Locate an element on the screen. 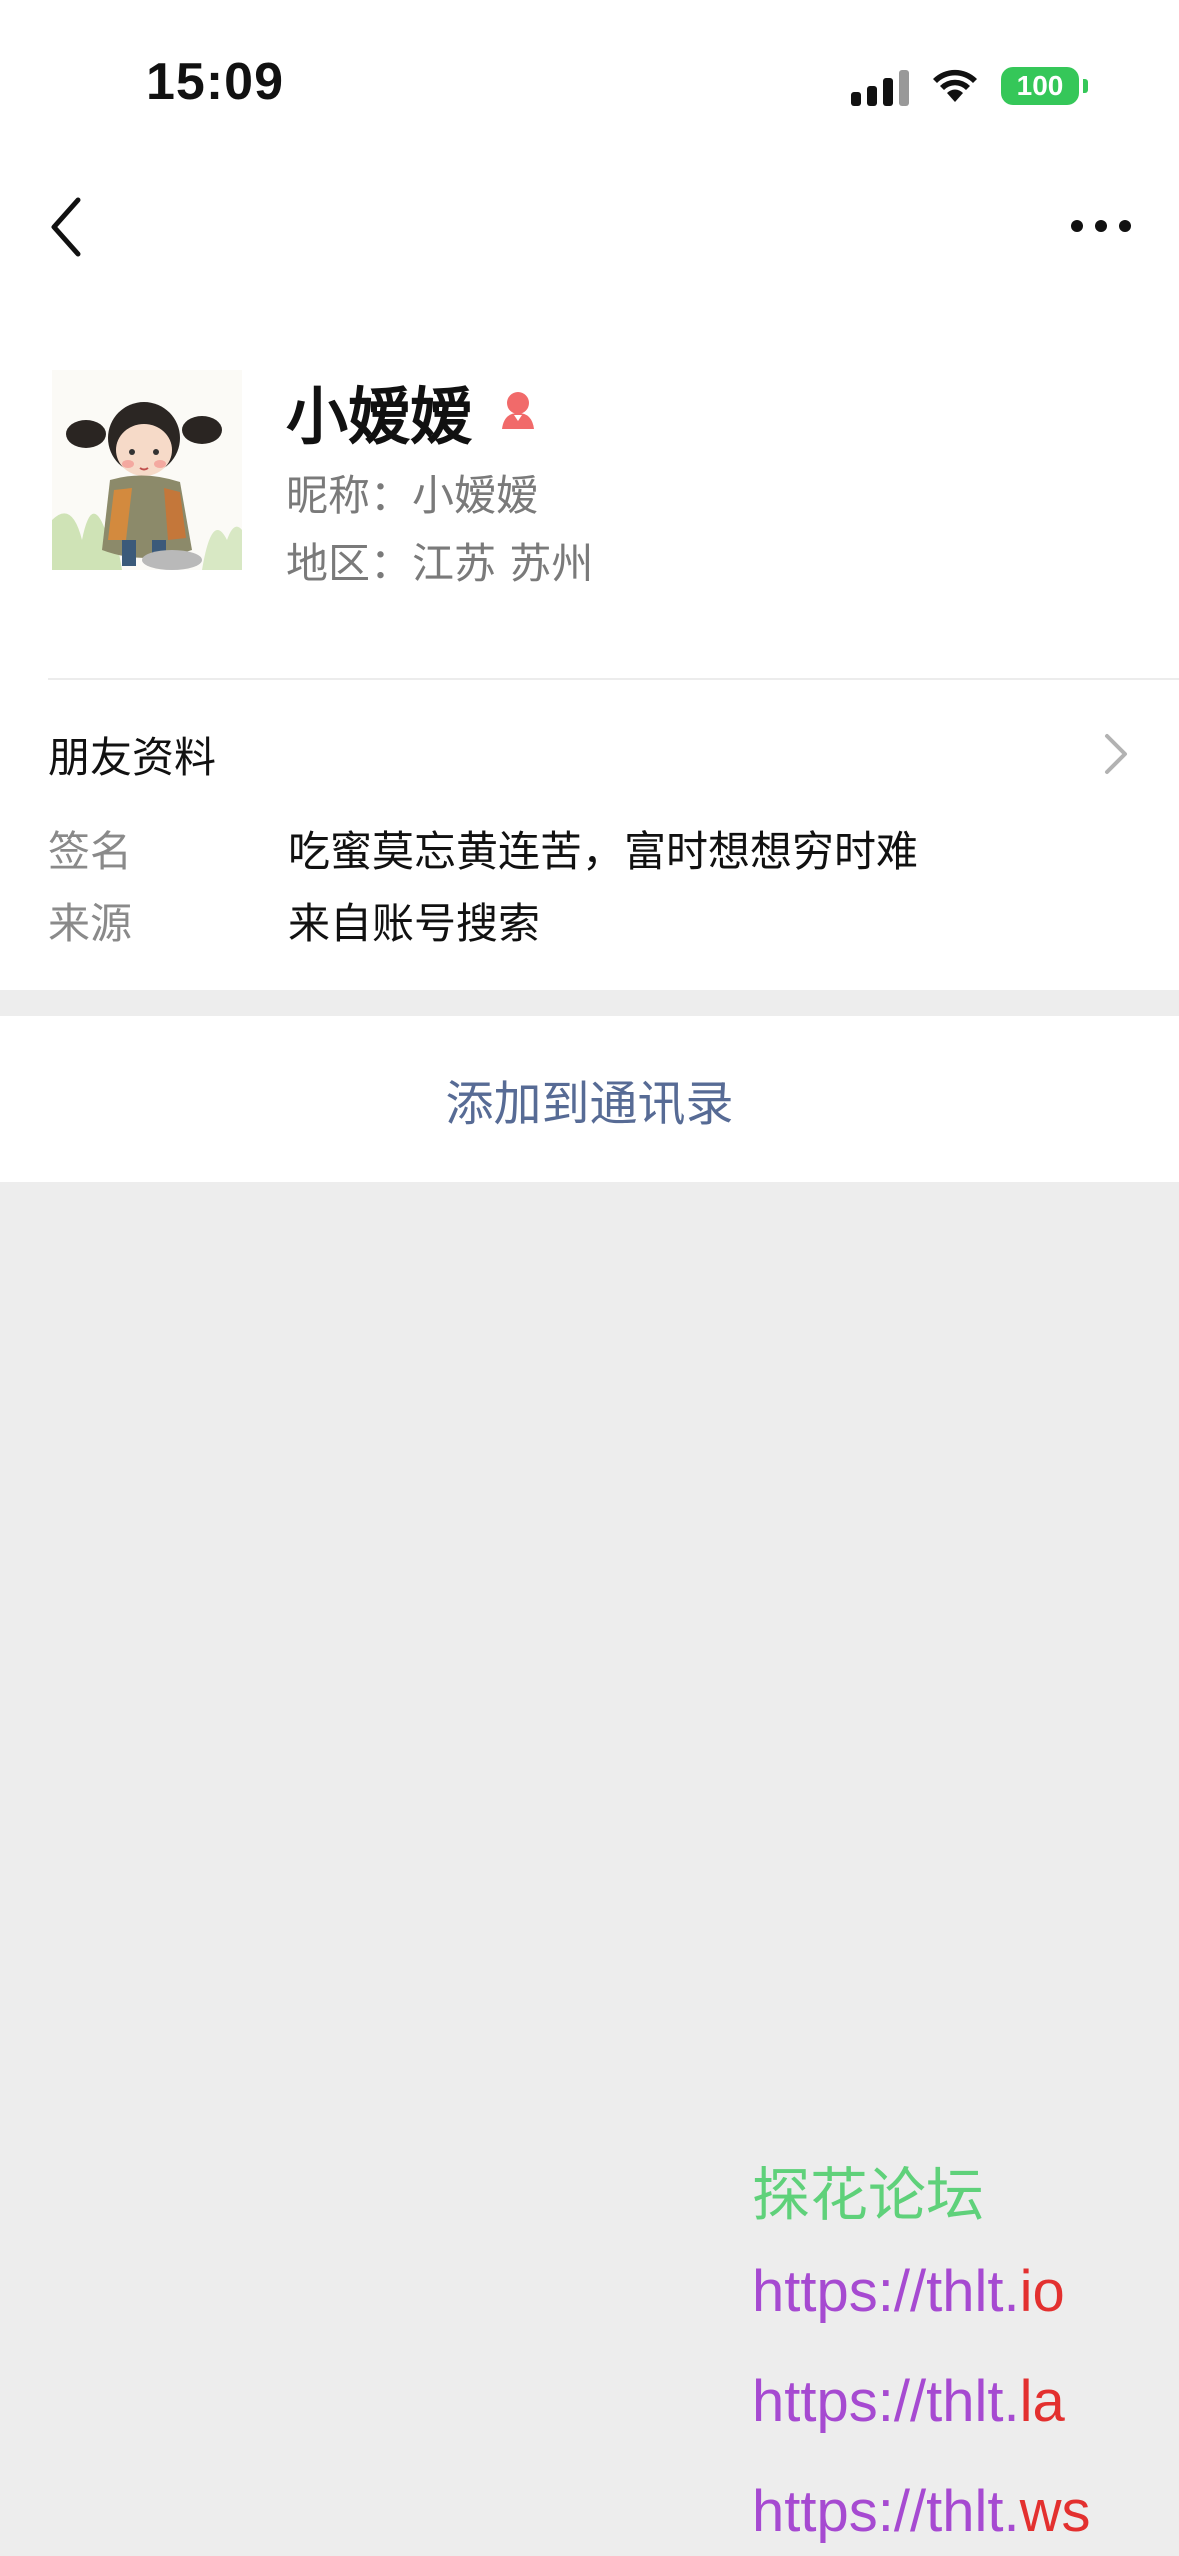 The image size is (1179, 2556). nickname-text: 昵称：小嫒嫒 is located at coordinates (412, 495).